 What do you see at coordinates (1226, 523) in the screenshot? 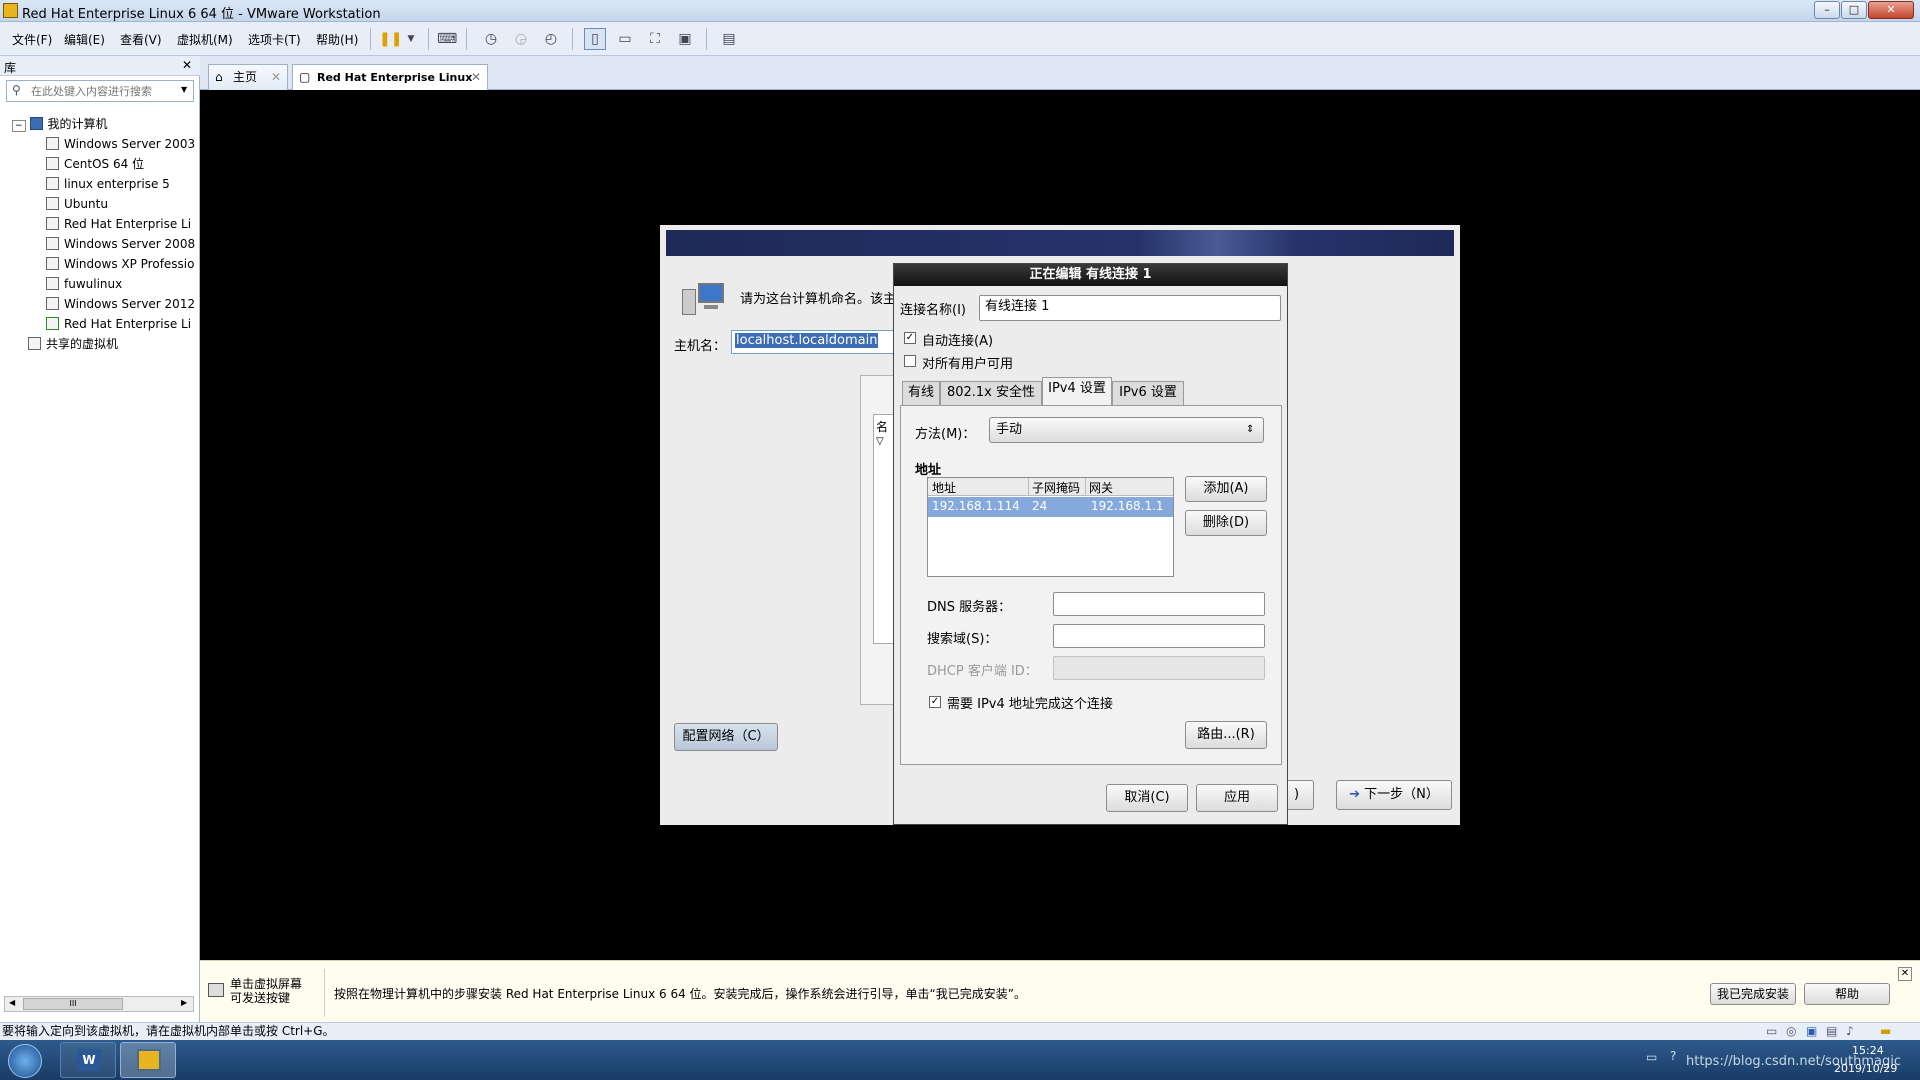
I see `delete-button: 删除(D)` at bounding box center [1226, 523].